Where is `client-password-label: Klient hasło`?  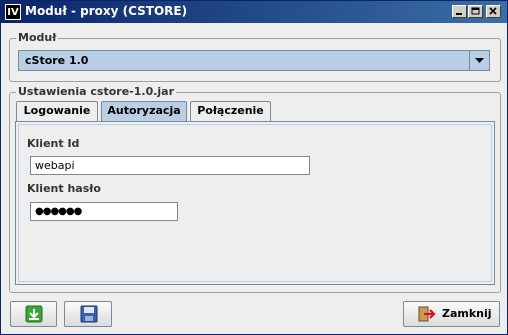
client-password-label: Klient hasło is located at coordinates (64, 188).